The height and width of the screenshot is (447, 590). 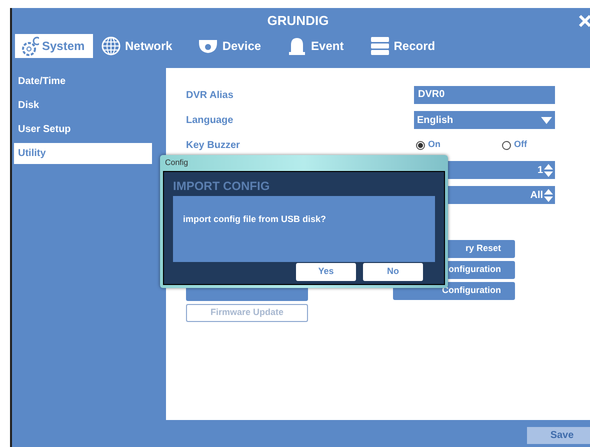 What do you see at coordinates (393, 272) in the screenshot?
I see `dialog-button: No` at bounding box center [393, 272].